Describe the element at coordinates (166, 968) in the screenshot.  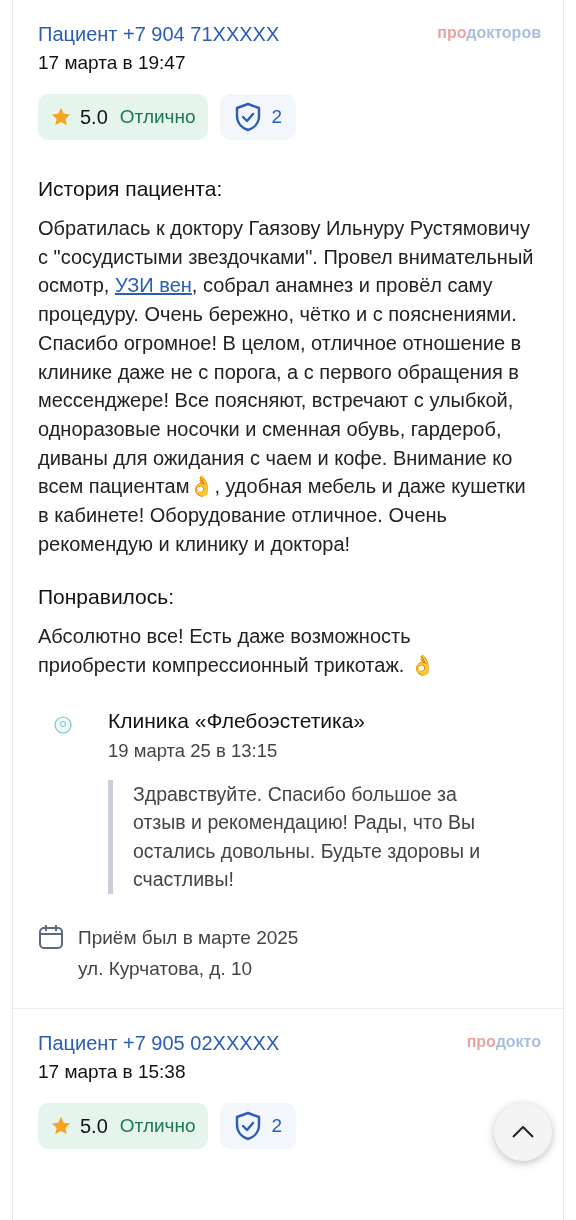
I see `clinic-address: ул. Курчатова, д. 10` at that location.